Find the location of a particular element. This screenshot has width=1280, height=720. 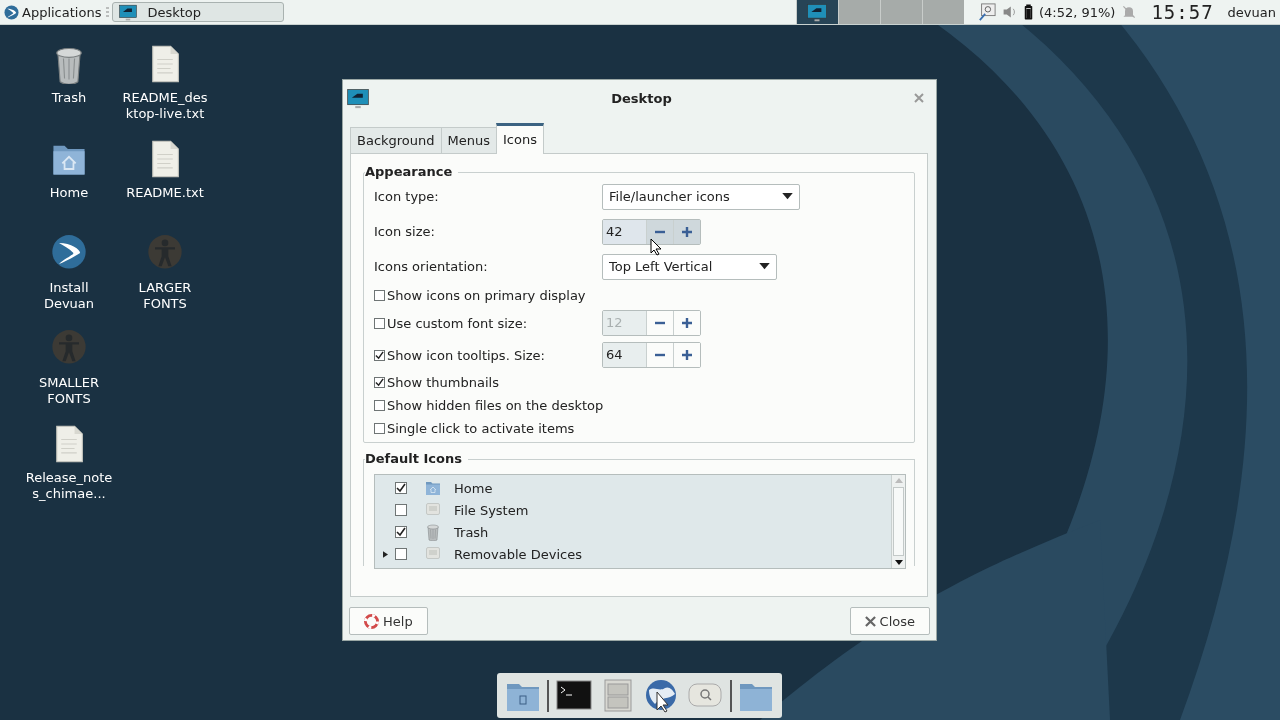

close-icon is located at coordinates (919, 98).